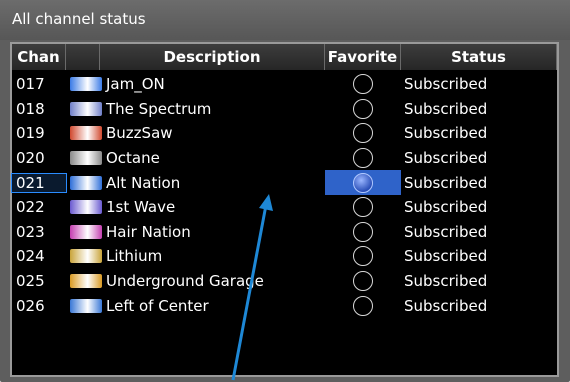 The width and height of the screenshot is (570, 382). Describe the element at coordinates (249, 292) in the screenshot. I see `arrow-shaft` at that location.